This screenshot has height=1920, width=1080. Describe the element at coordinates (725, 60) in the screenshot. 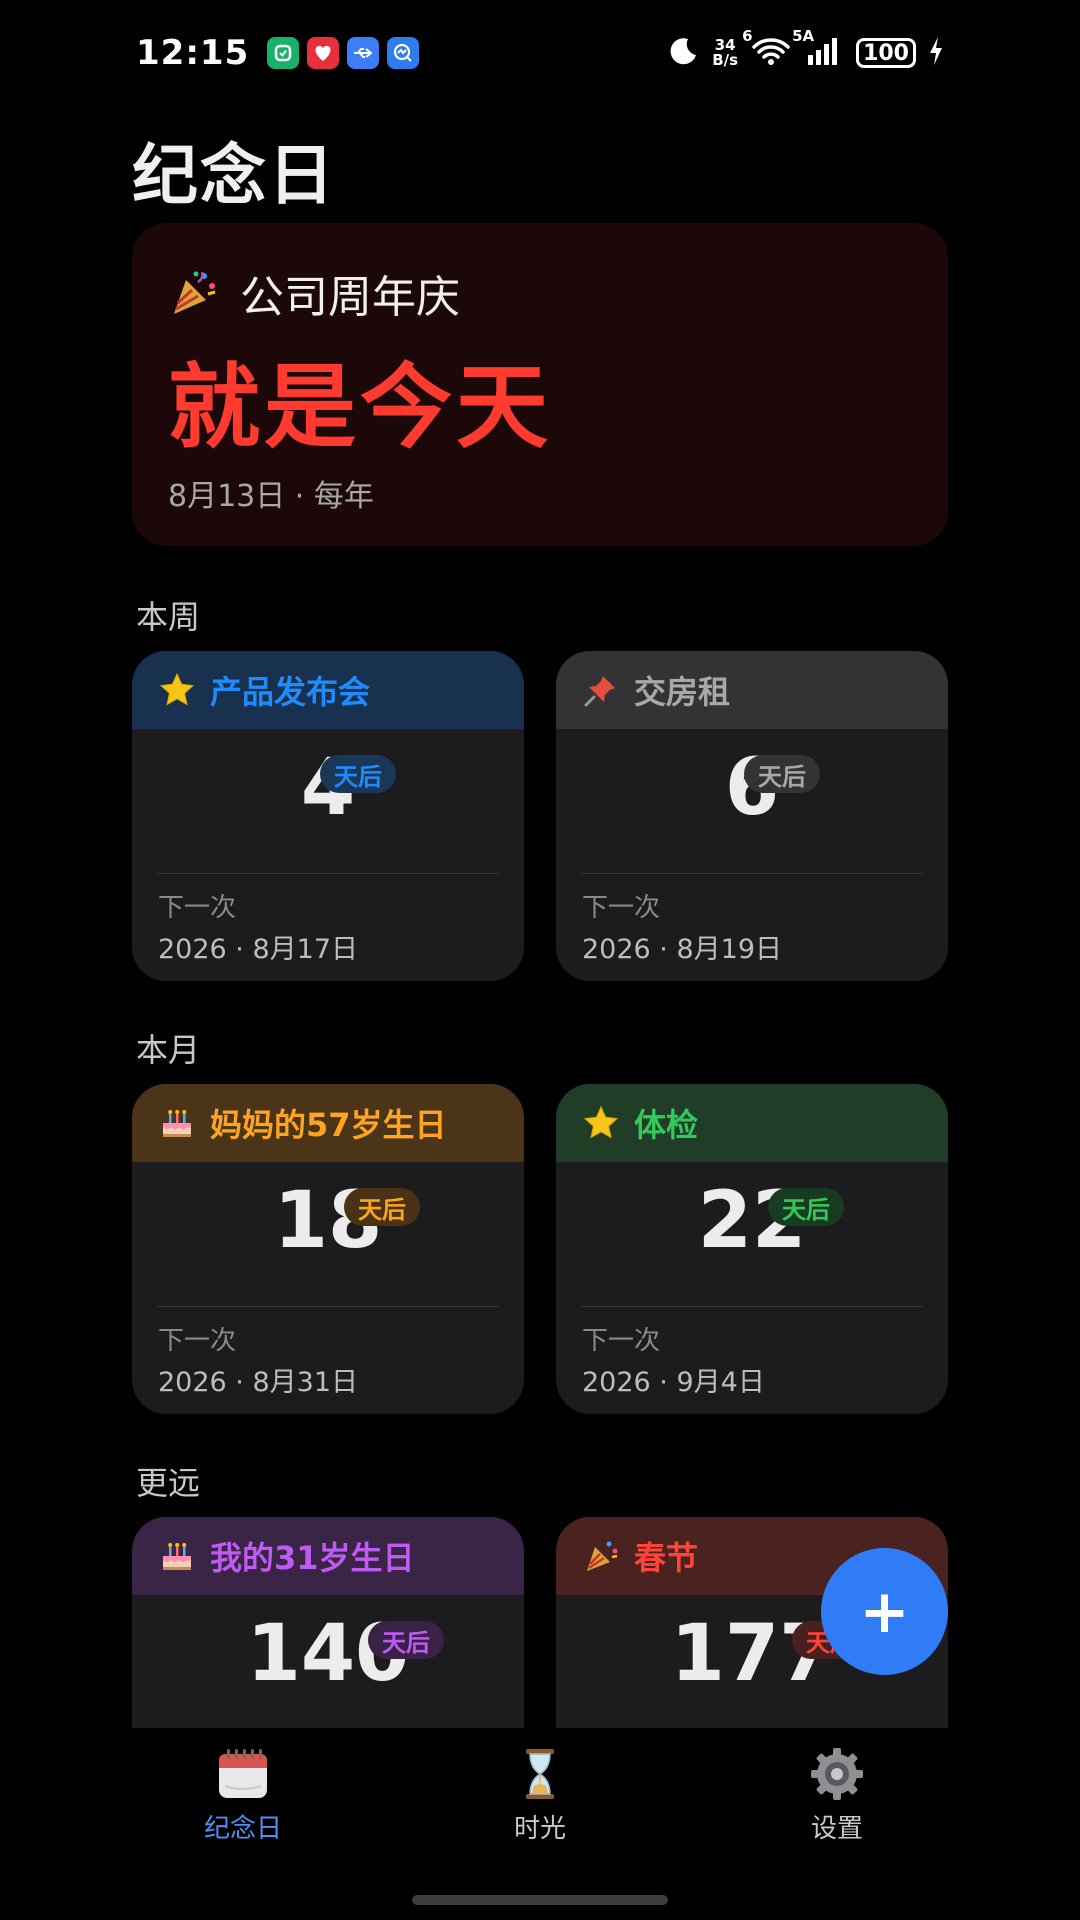

I see `network-speed-unit: B/s` at that location.